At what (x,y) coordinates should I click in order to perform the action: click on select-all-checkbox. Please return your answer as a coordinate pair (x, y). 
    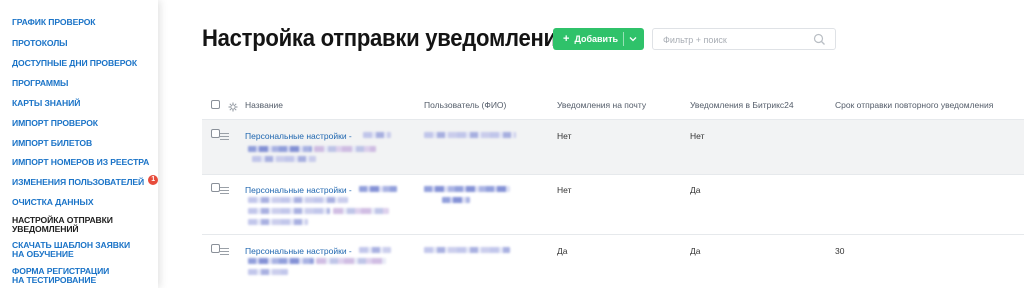
    Looking at the image, I should click on (215, 104).